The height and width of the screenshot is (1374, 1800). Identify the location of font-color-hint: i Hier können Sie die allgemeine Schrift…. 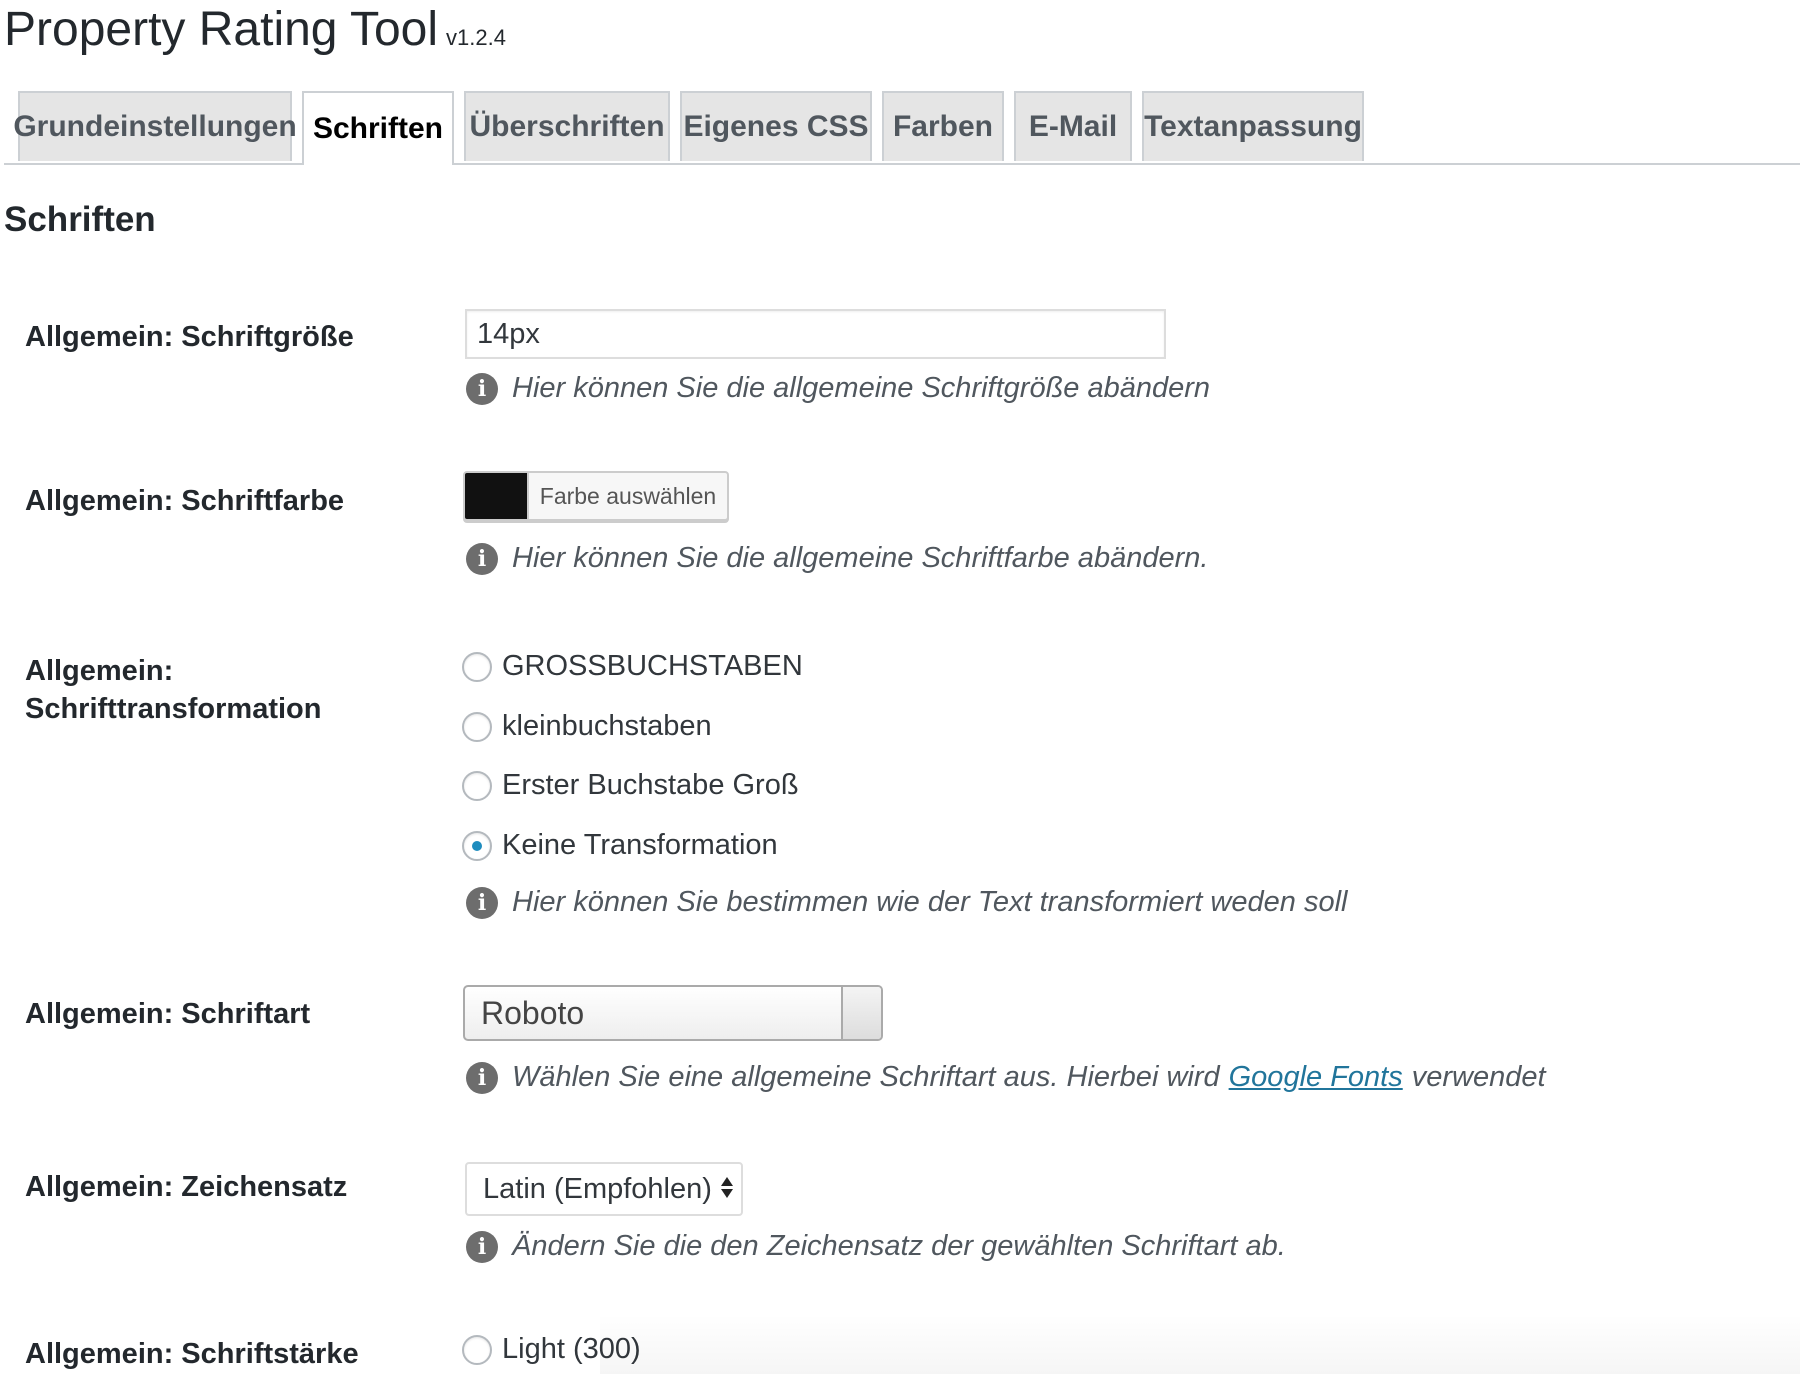
(837, 558).